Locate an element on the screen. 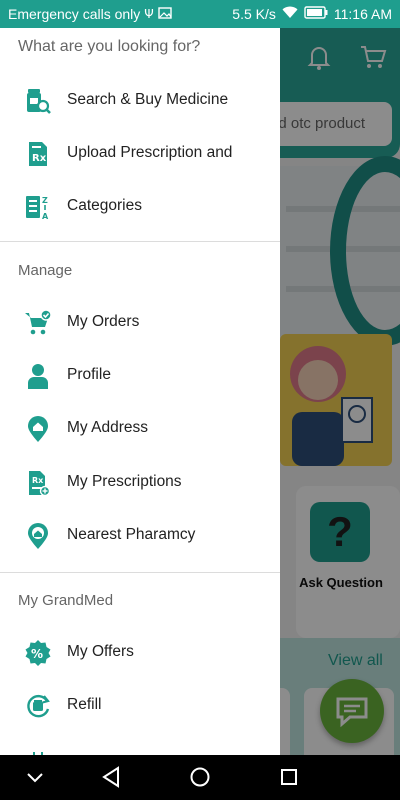  categories-sort-icon: ZA is located at coordinates (38, 207).